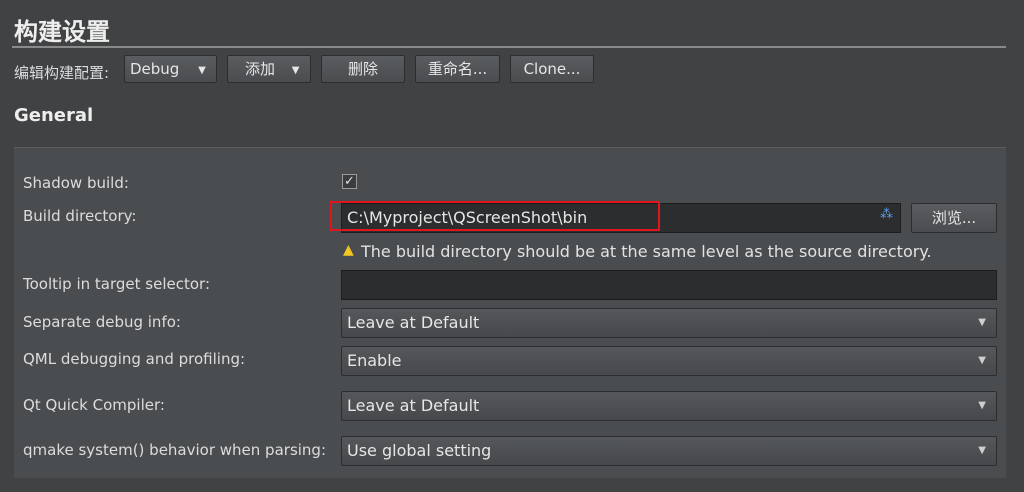 This screenshot has width=1024, height=492. What do you see at coordinates (348, 250) in the screenshot?
I see `warning-icon: ▲` at bounding box center [348, 250].